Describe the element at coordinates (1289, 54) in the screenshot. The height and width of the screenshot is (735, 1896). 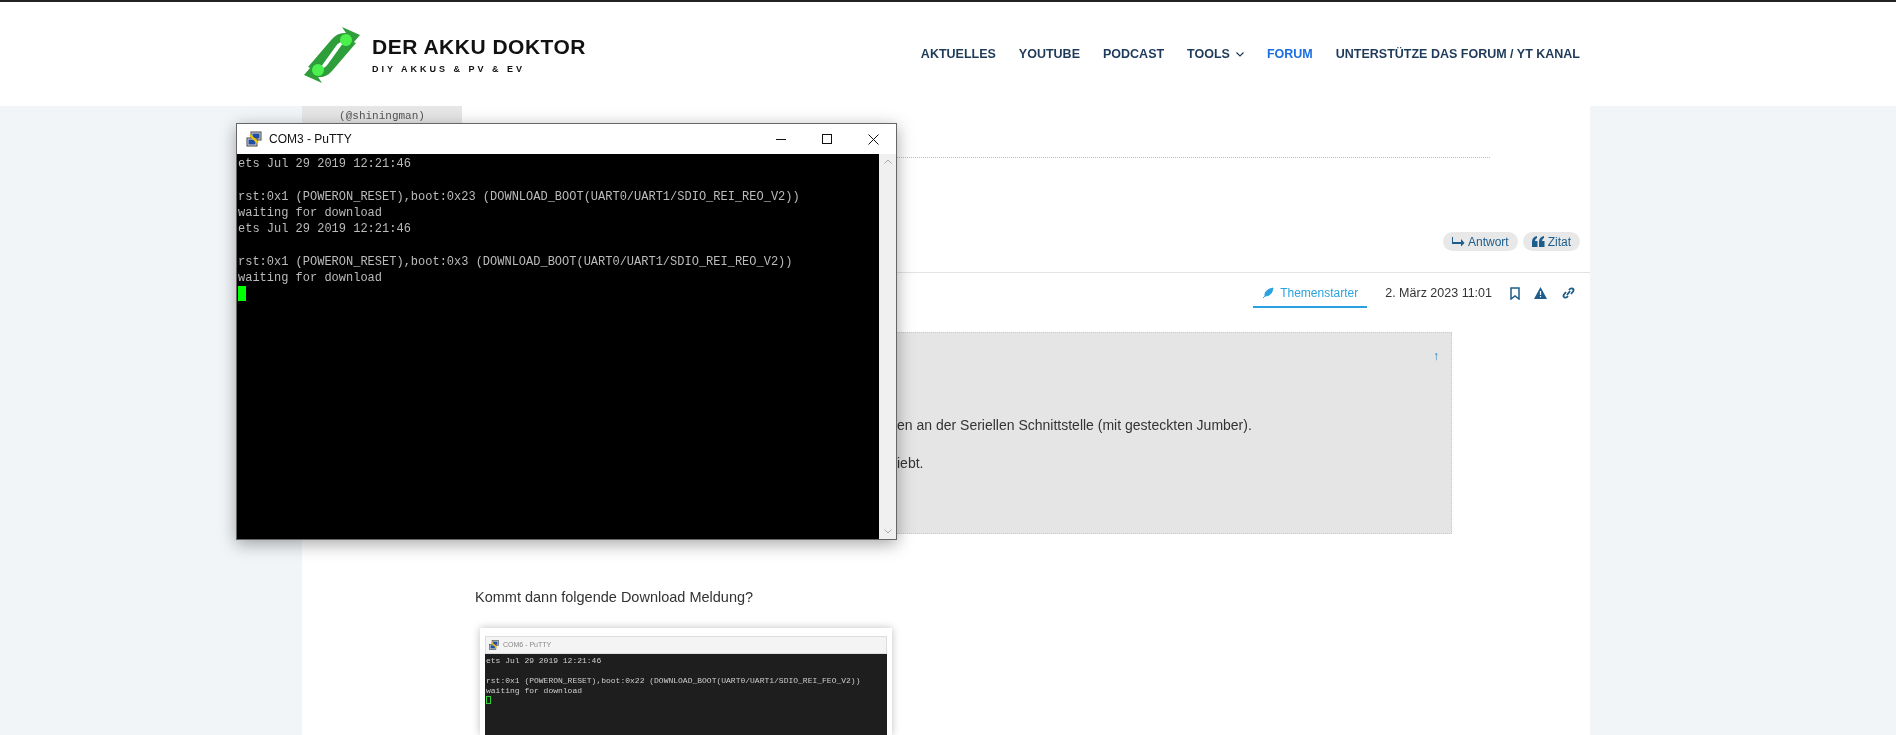
I see `nav-link: FORUM` at that location.